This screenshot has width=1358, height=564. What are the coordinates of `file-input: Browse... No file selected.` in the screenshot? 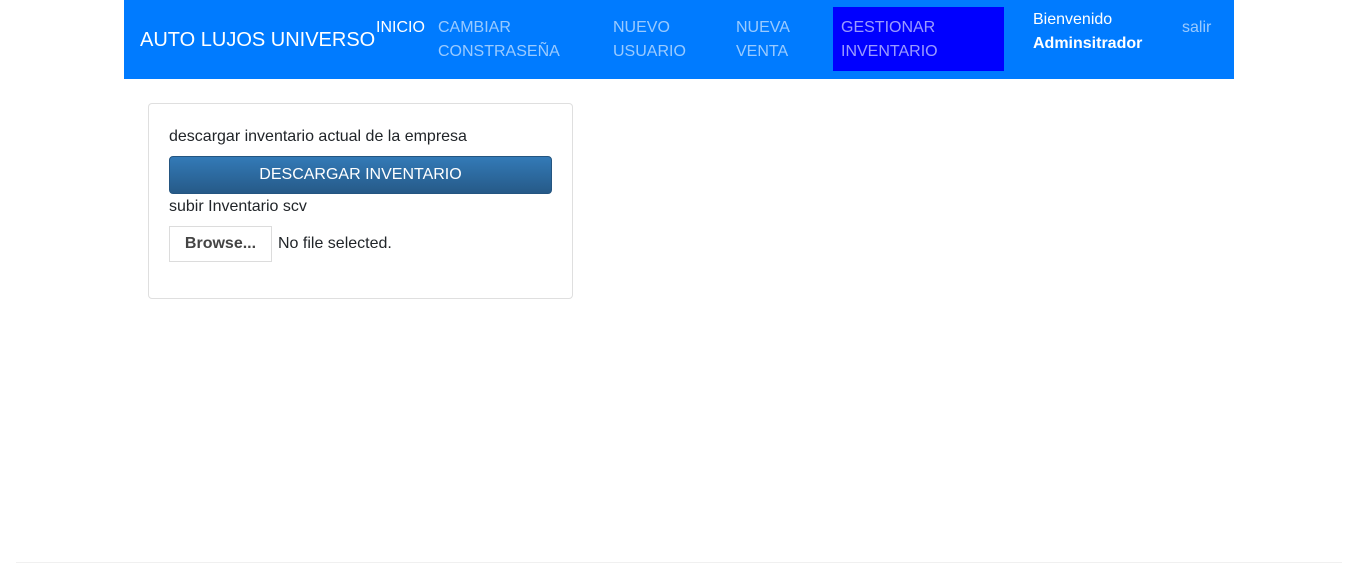 It's located at (280, 244).